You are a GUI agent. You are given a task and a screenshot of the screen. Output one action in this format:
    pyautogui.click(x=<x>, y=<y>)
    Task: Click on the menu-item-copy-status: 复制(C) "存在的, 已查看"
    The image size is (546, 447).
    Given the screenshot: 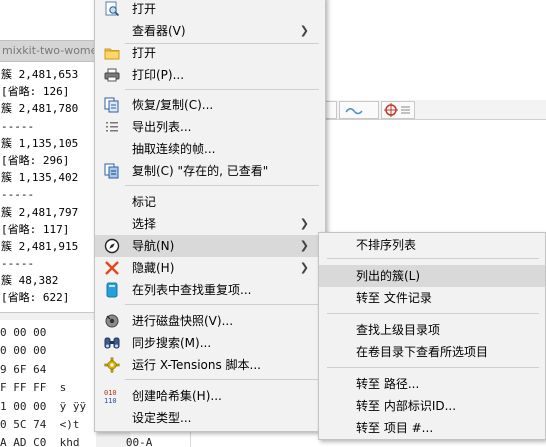 What is the action you would take?
    pyautogui.click(x=210, y=171)
    